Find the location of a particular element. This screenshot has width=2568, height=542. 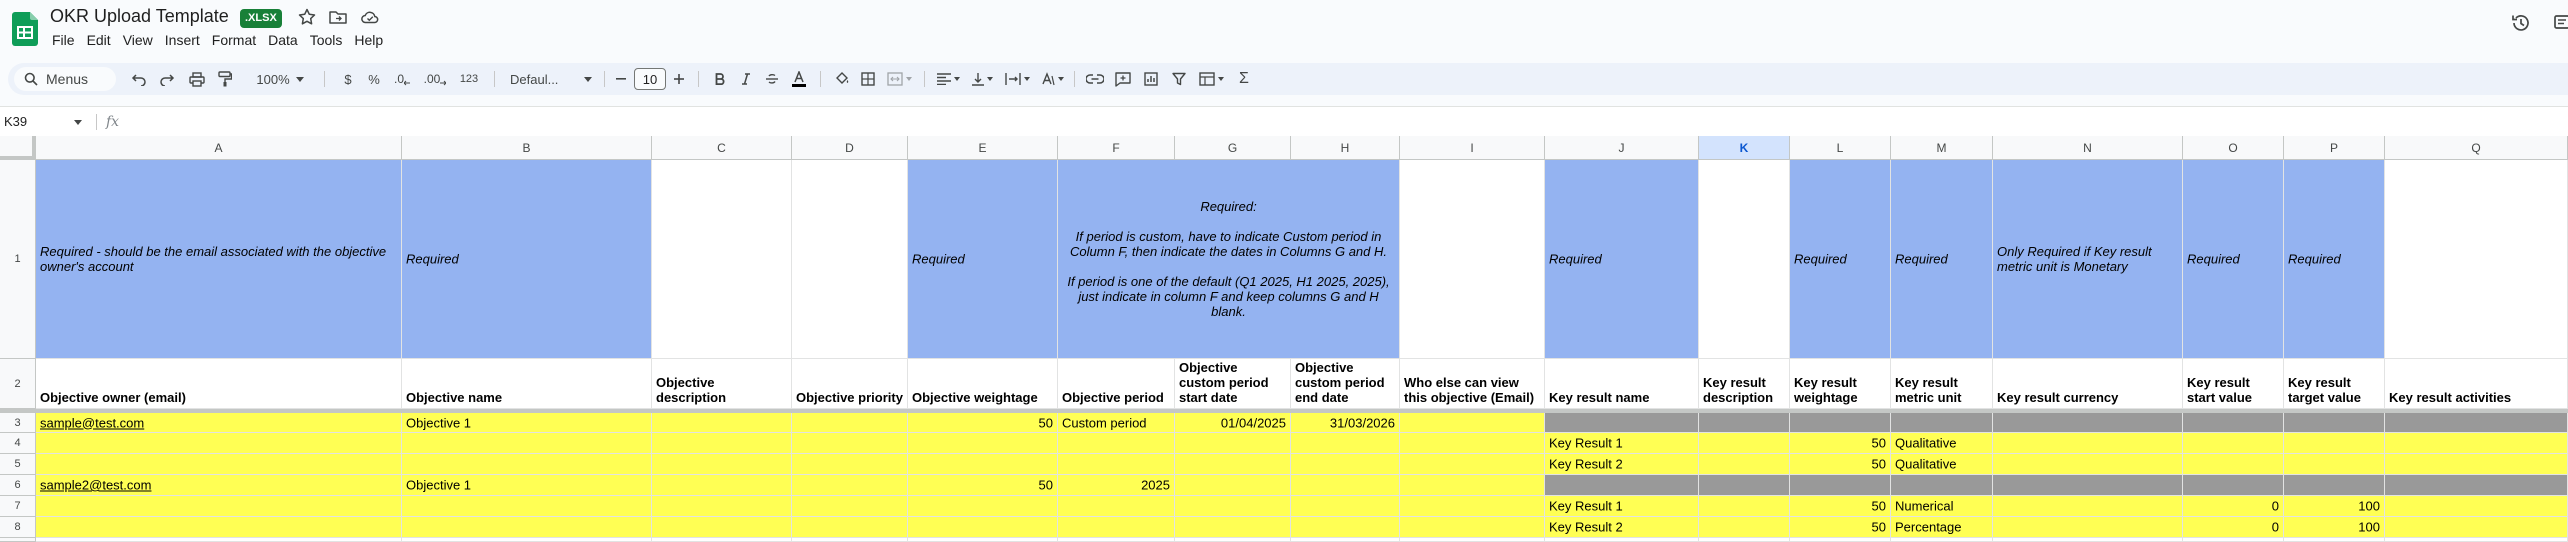

cell-d1 is located at coordinates (850, 259).